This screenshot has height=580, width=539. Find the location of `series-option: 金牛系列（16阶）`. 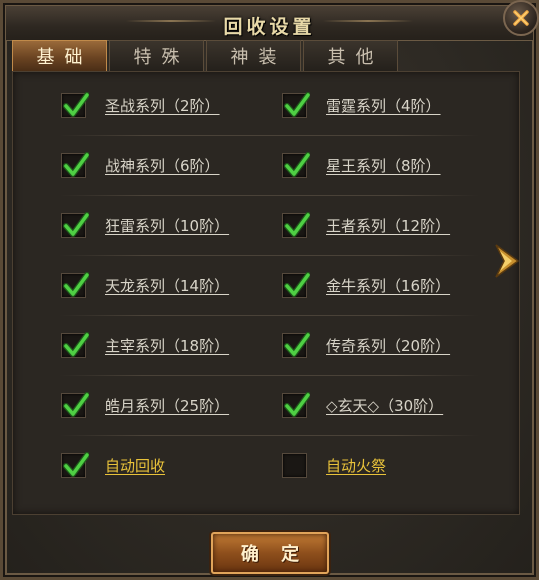

series-option: 金牛系列（16阶） is located at coordinates (366, 285).